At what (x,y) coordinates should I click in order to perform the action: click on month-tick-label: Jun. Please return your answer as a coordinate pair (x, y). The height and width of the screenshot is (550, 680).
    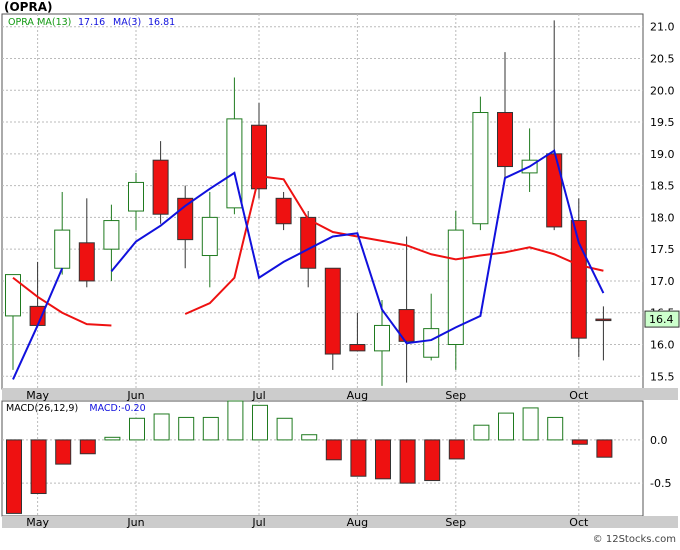
    Looking at the image, I should click on (135, 395).